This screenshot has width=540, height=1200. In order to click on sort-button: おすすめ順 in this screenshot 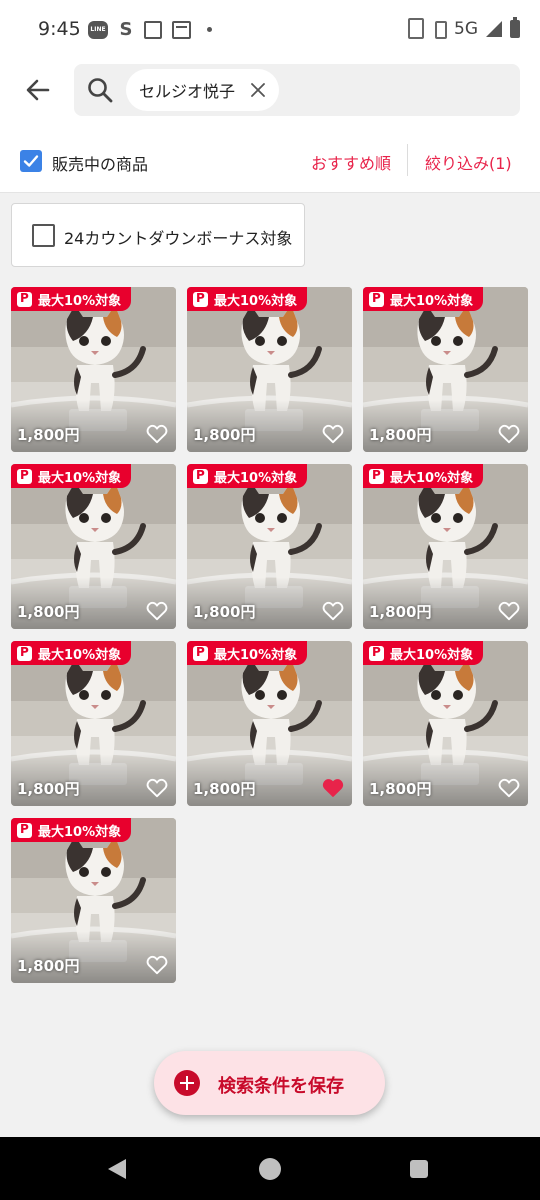, I will do `click(351, 162)`.